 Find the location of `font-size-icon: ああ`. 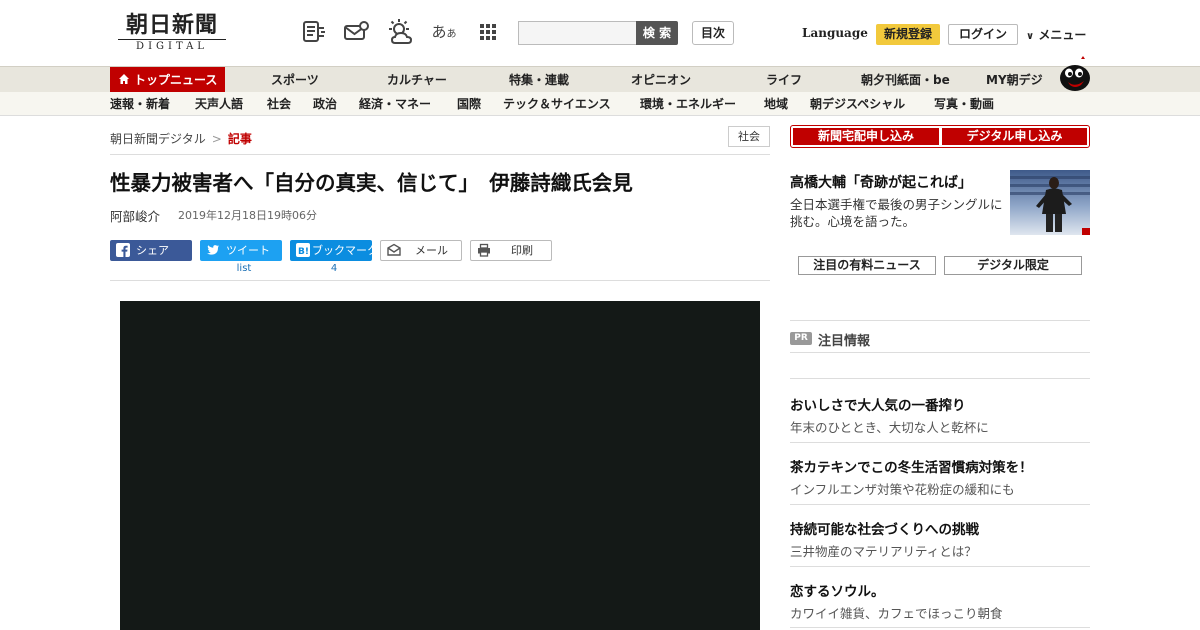

font-size-icon: ああ is located at coordinates (444, 32).